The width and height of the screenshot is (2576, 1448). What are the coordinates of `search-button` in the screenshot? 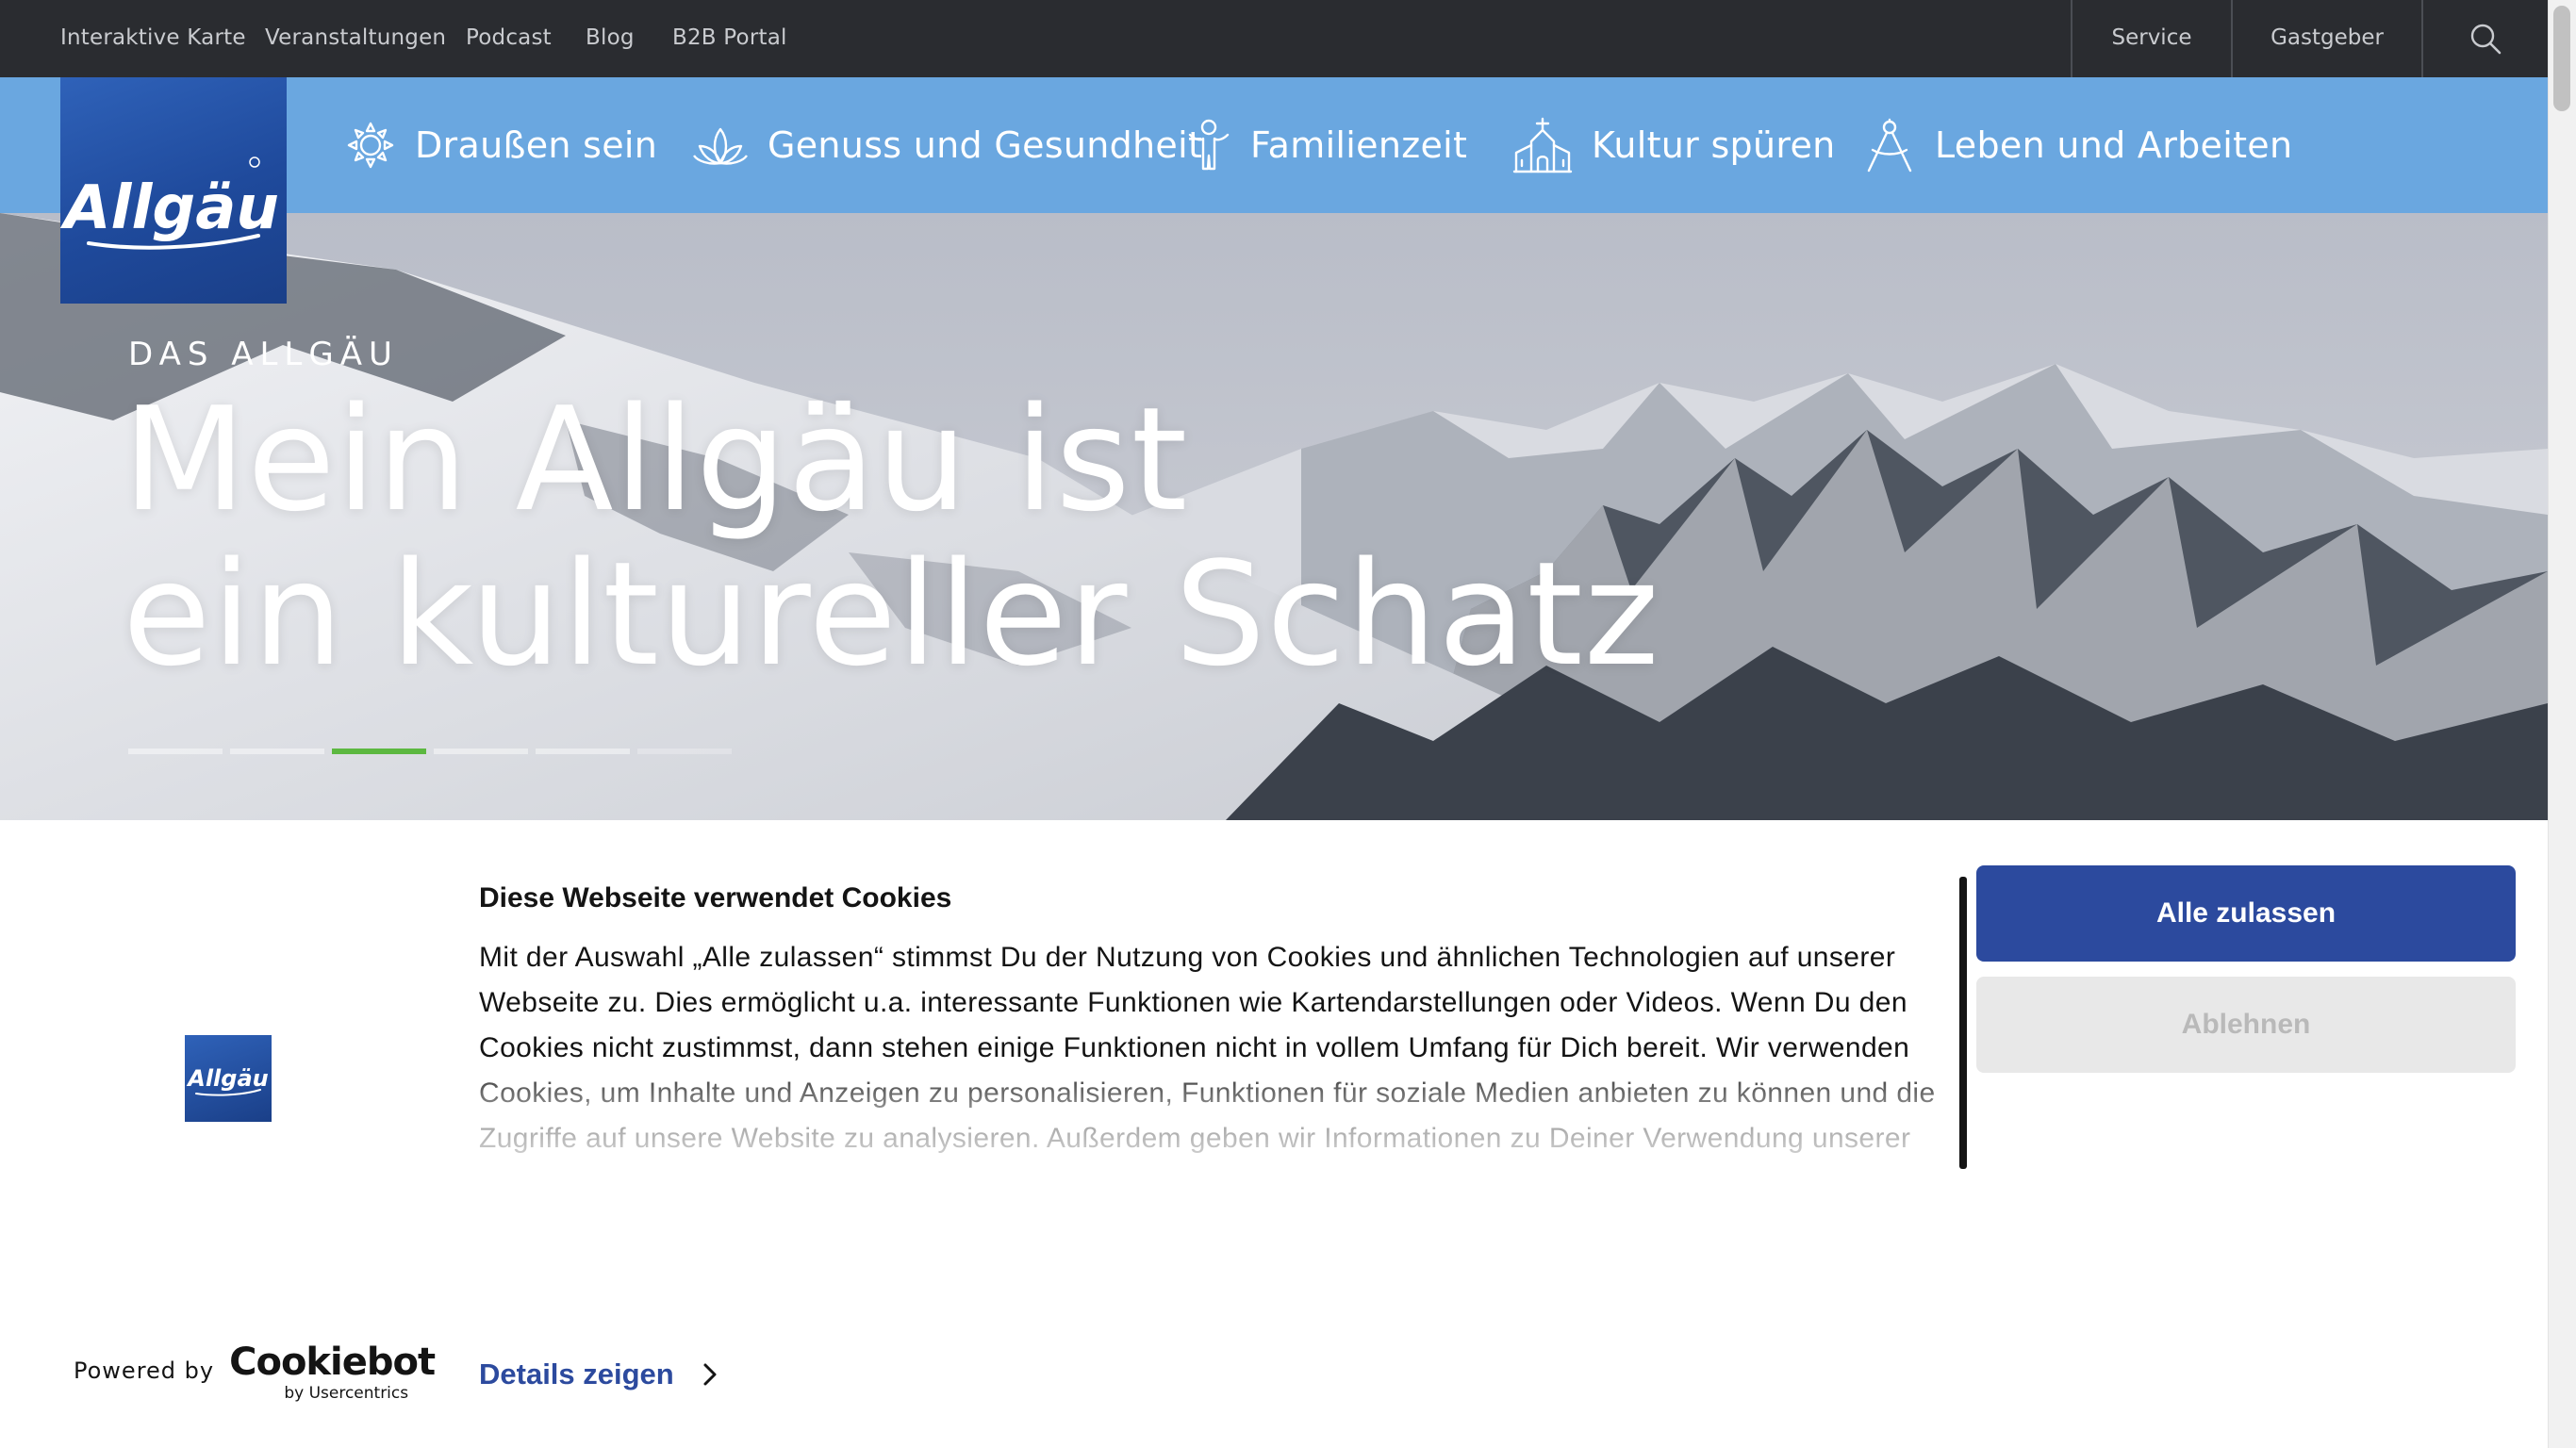 It's located at (2484, 38).